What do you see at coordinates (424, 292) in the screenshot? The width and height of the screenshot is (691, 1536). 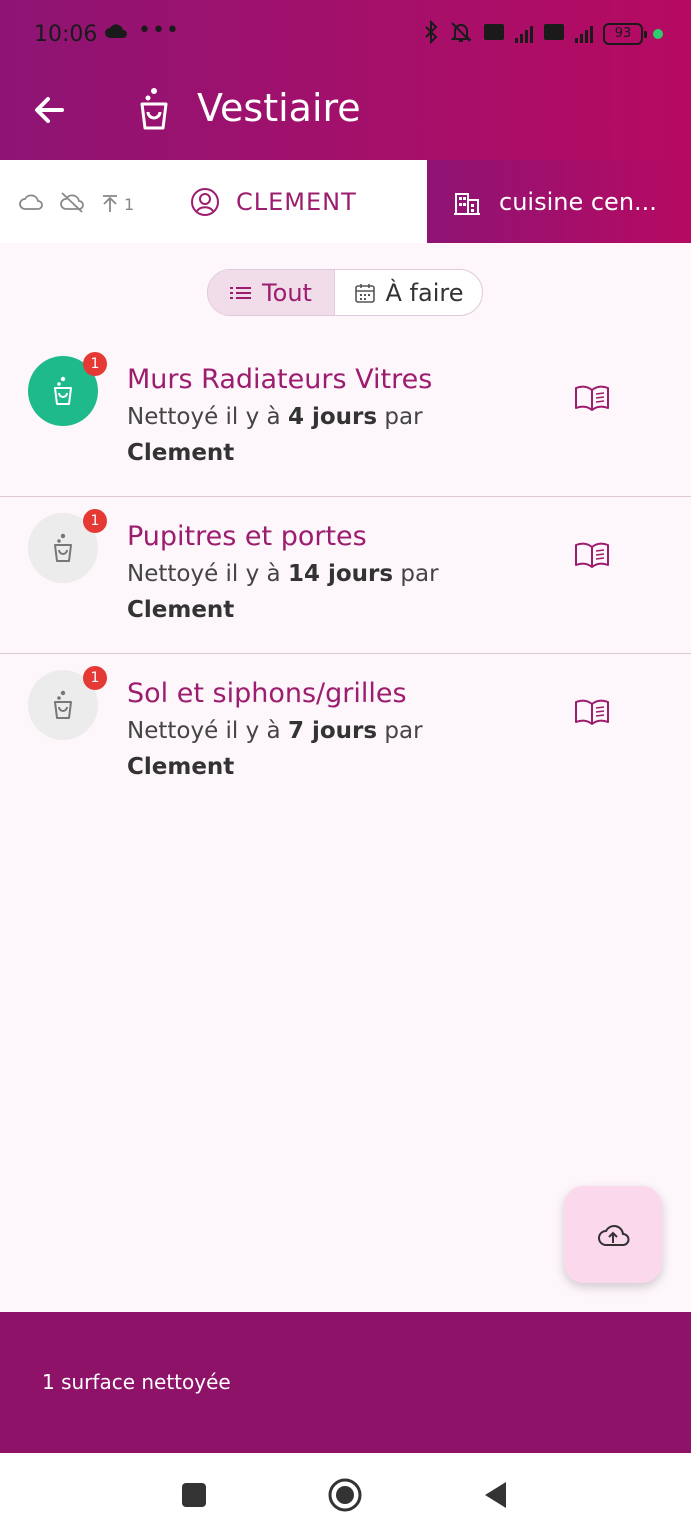 I see `filter-todo-label: À faire` at bounding box center [424, 292].